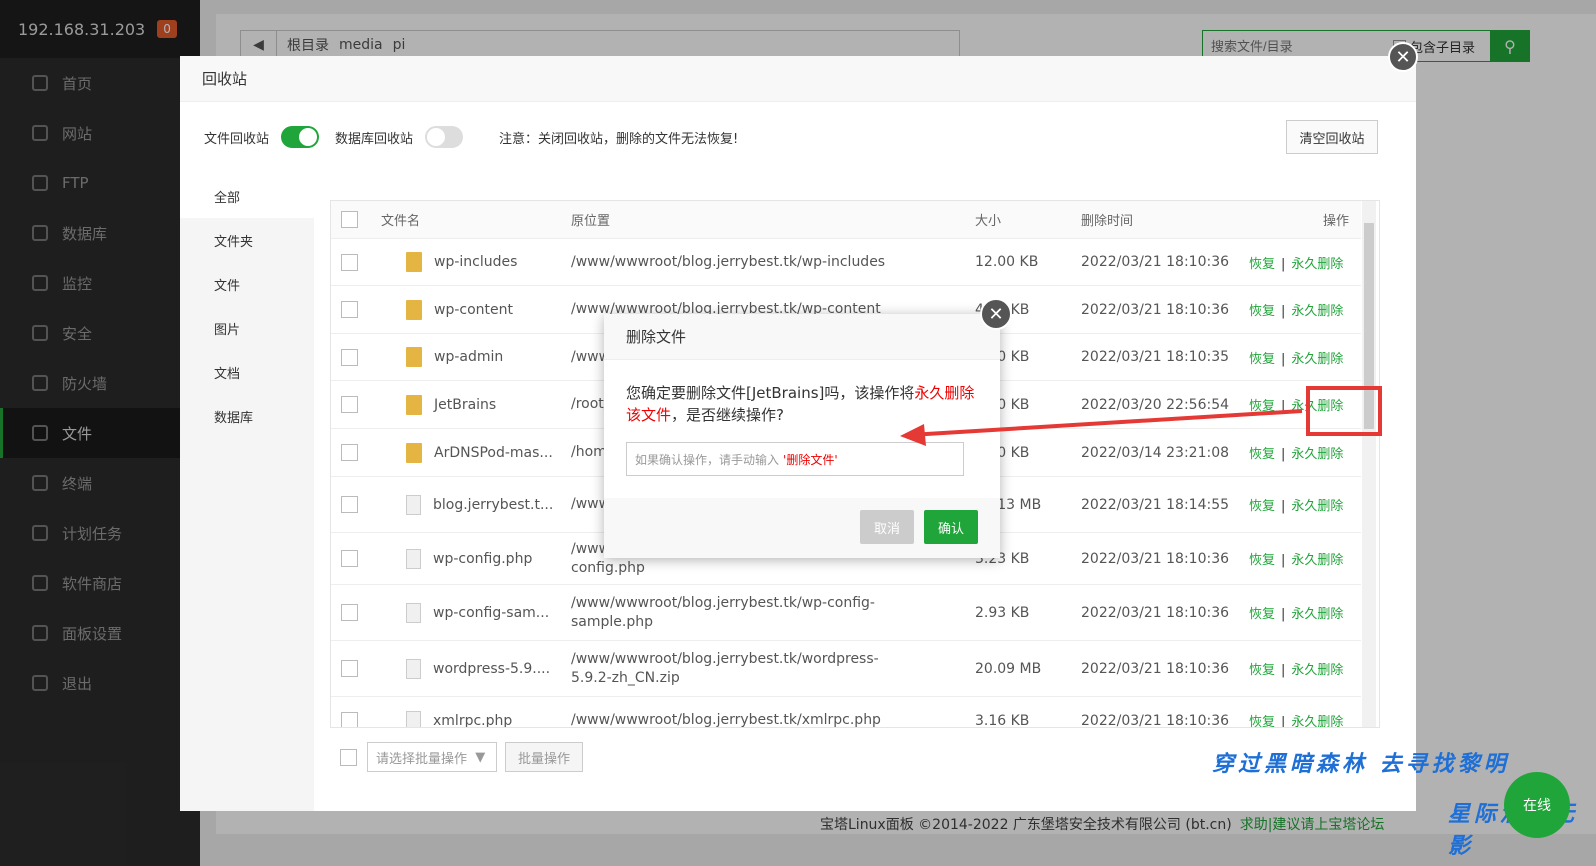 This screenshot has width=1596, height=866. I want to click on watermark-line1: 穿过黑暗森林 去寻找黎明, so click(1361, 764).